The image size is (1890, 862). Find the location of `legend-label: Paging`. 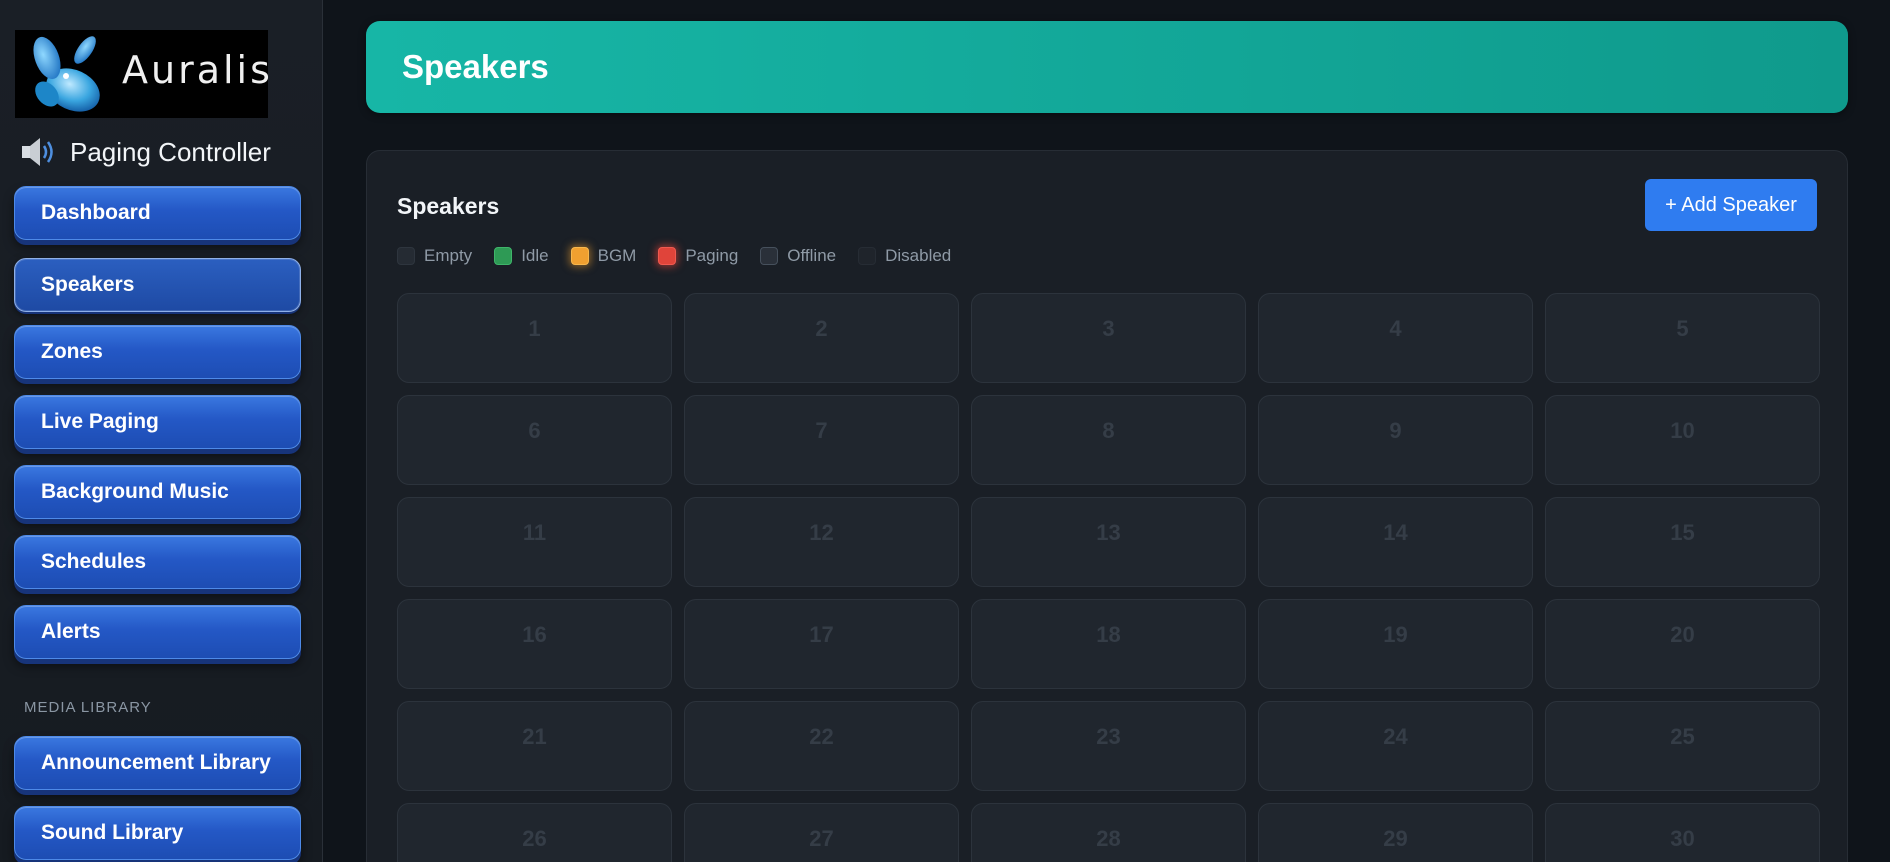

legend-label: Paging is located at coordinates (712, 255).